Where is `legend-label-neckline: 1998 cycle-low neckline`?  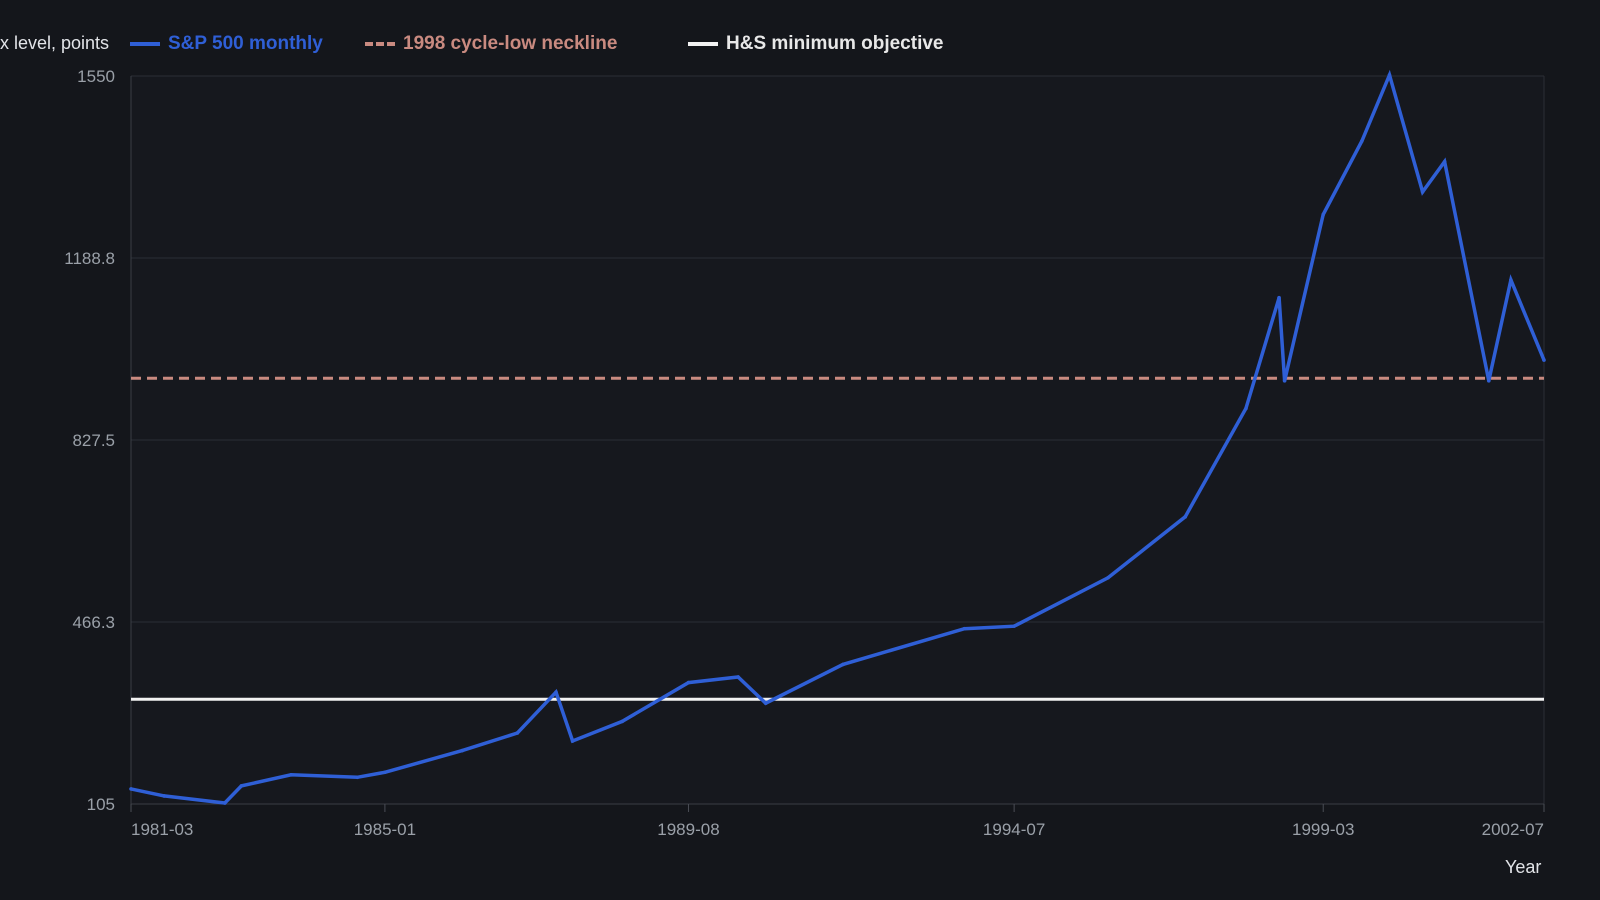
legend-label-neckline: 1998 cycle-low neckline is located at coordinates (510, 43).